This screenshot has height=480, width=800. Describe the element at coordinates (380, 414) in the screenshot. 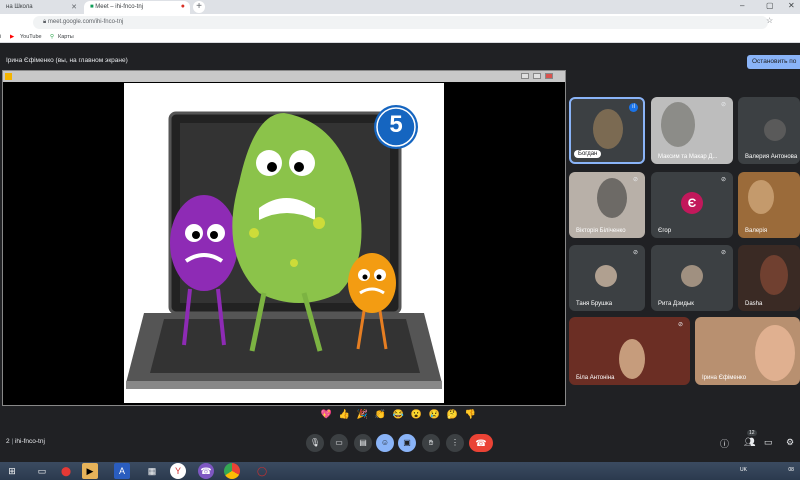

I see `clap-reaction: 👏` at that location.